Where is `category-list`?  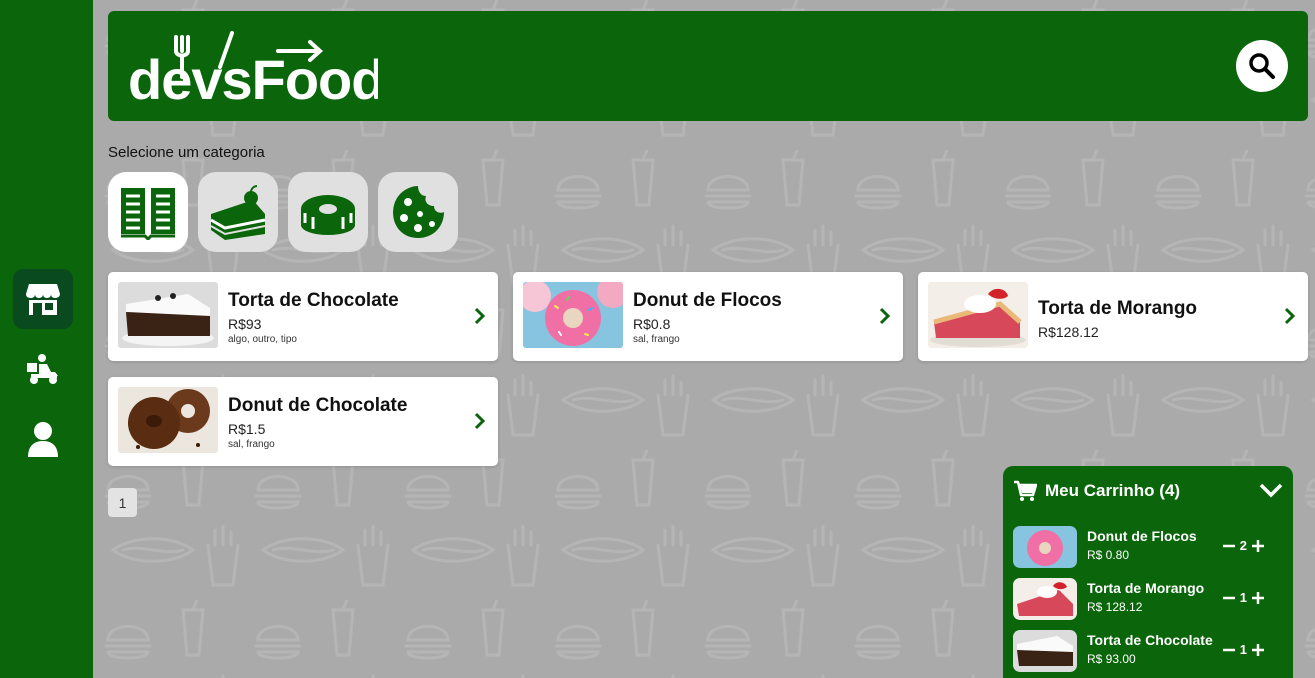
category-list is located at coordinates (283, 212).